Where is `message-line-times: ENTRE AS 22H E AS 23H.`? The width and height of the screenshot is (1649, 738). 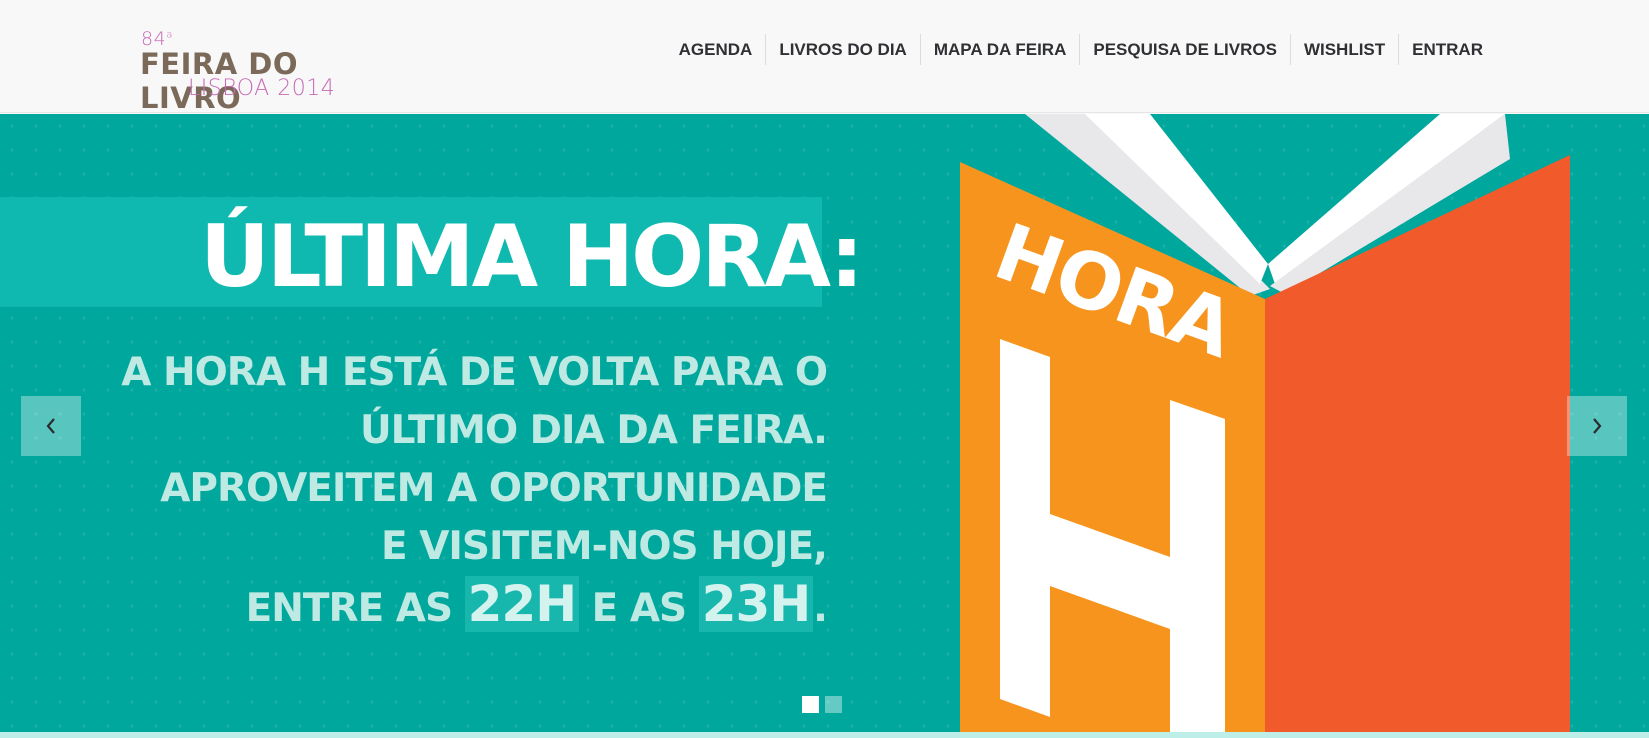
message-line-times: ENTRE AS 22H E AS 23H. is located at coordinates (459, 607).